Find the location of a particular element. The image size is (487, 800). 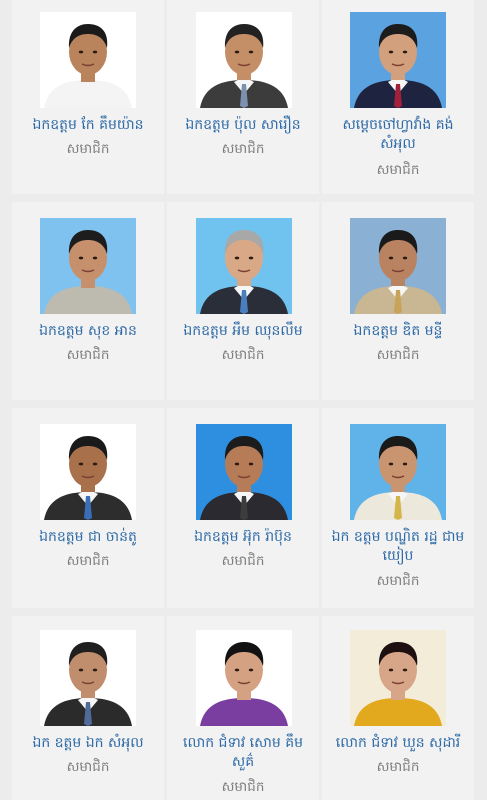

member-name: ឯក ឧត្តម បណ្ឌិត រដ្ឋ ជាម យៀប is located at coordinates (398, 547).